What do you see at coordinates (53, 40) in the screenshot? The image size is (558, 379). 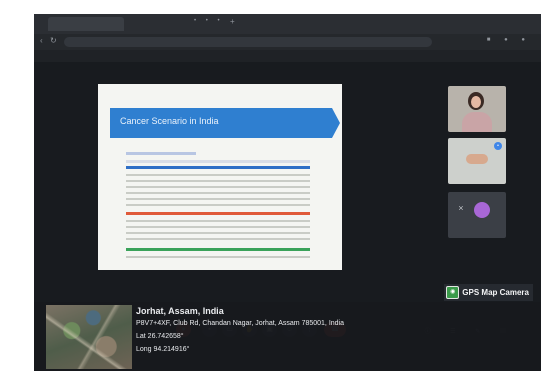 I see `reload-icon: ↻` at bounding box center [53, 40].